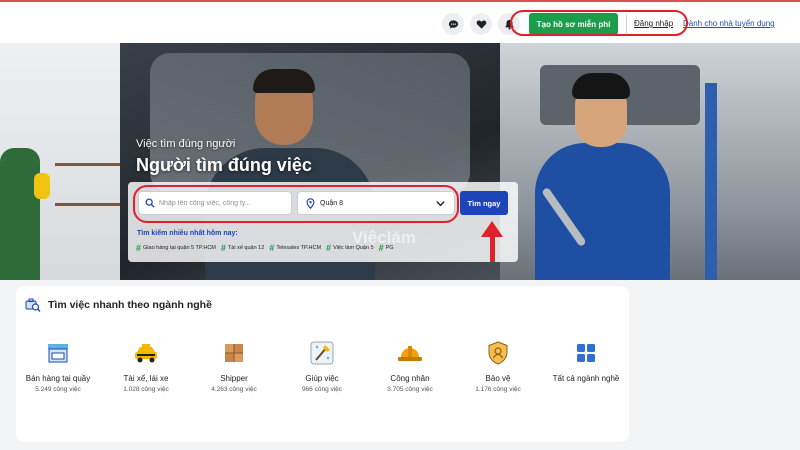 This screenshot has height=450, width=800. Describe the element at coordinates (711, 181) in the screenshot. I see `garage-lift` at that location.